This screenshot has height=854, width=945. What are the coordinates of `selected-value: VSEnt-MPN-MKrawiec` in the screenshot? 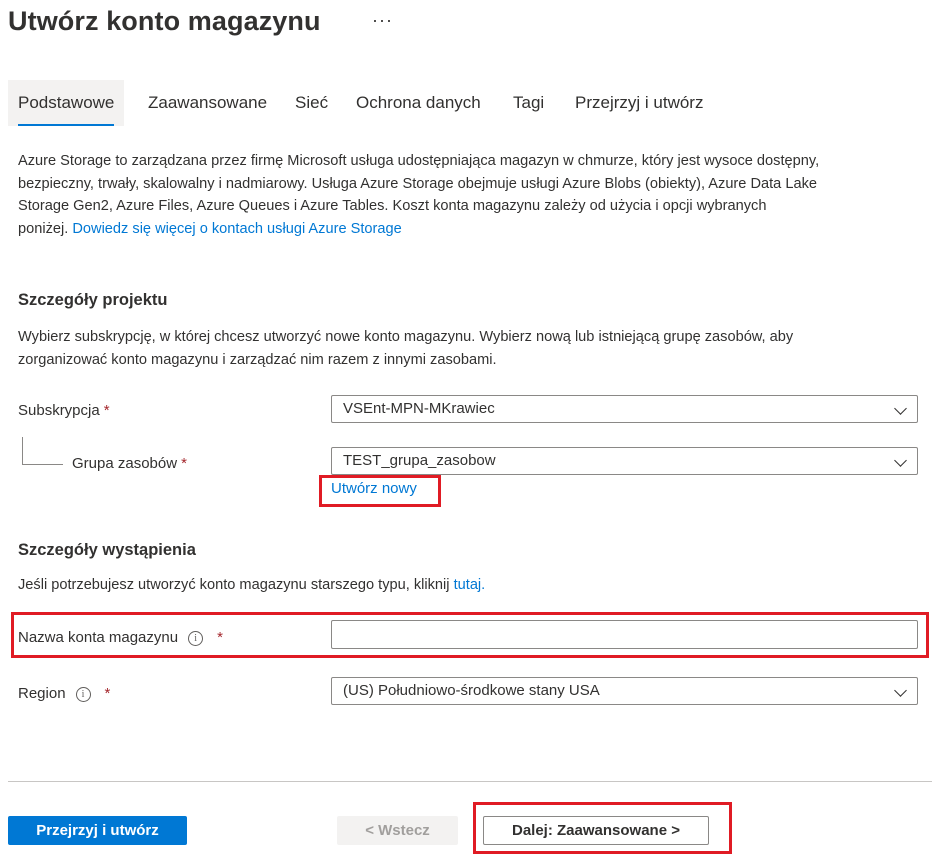 It's located at (419, 408).